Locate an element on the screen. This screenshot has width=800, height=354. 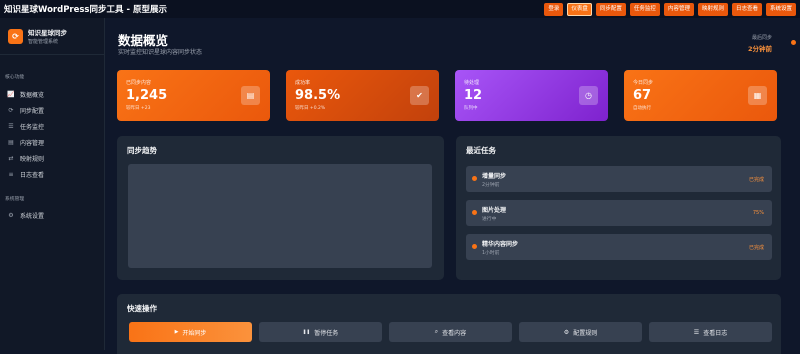
nav-section-system: 系统管理 is located at coordinates (15, 199).